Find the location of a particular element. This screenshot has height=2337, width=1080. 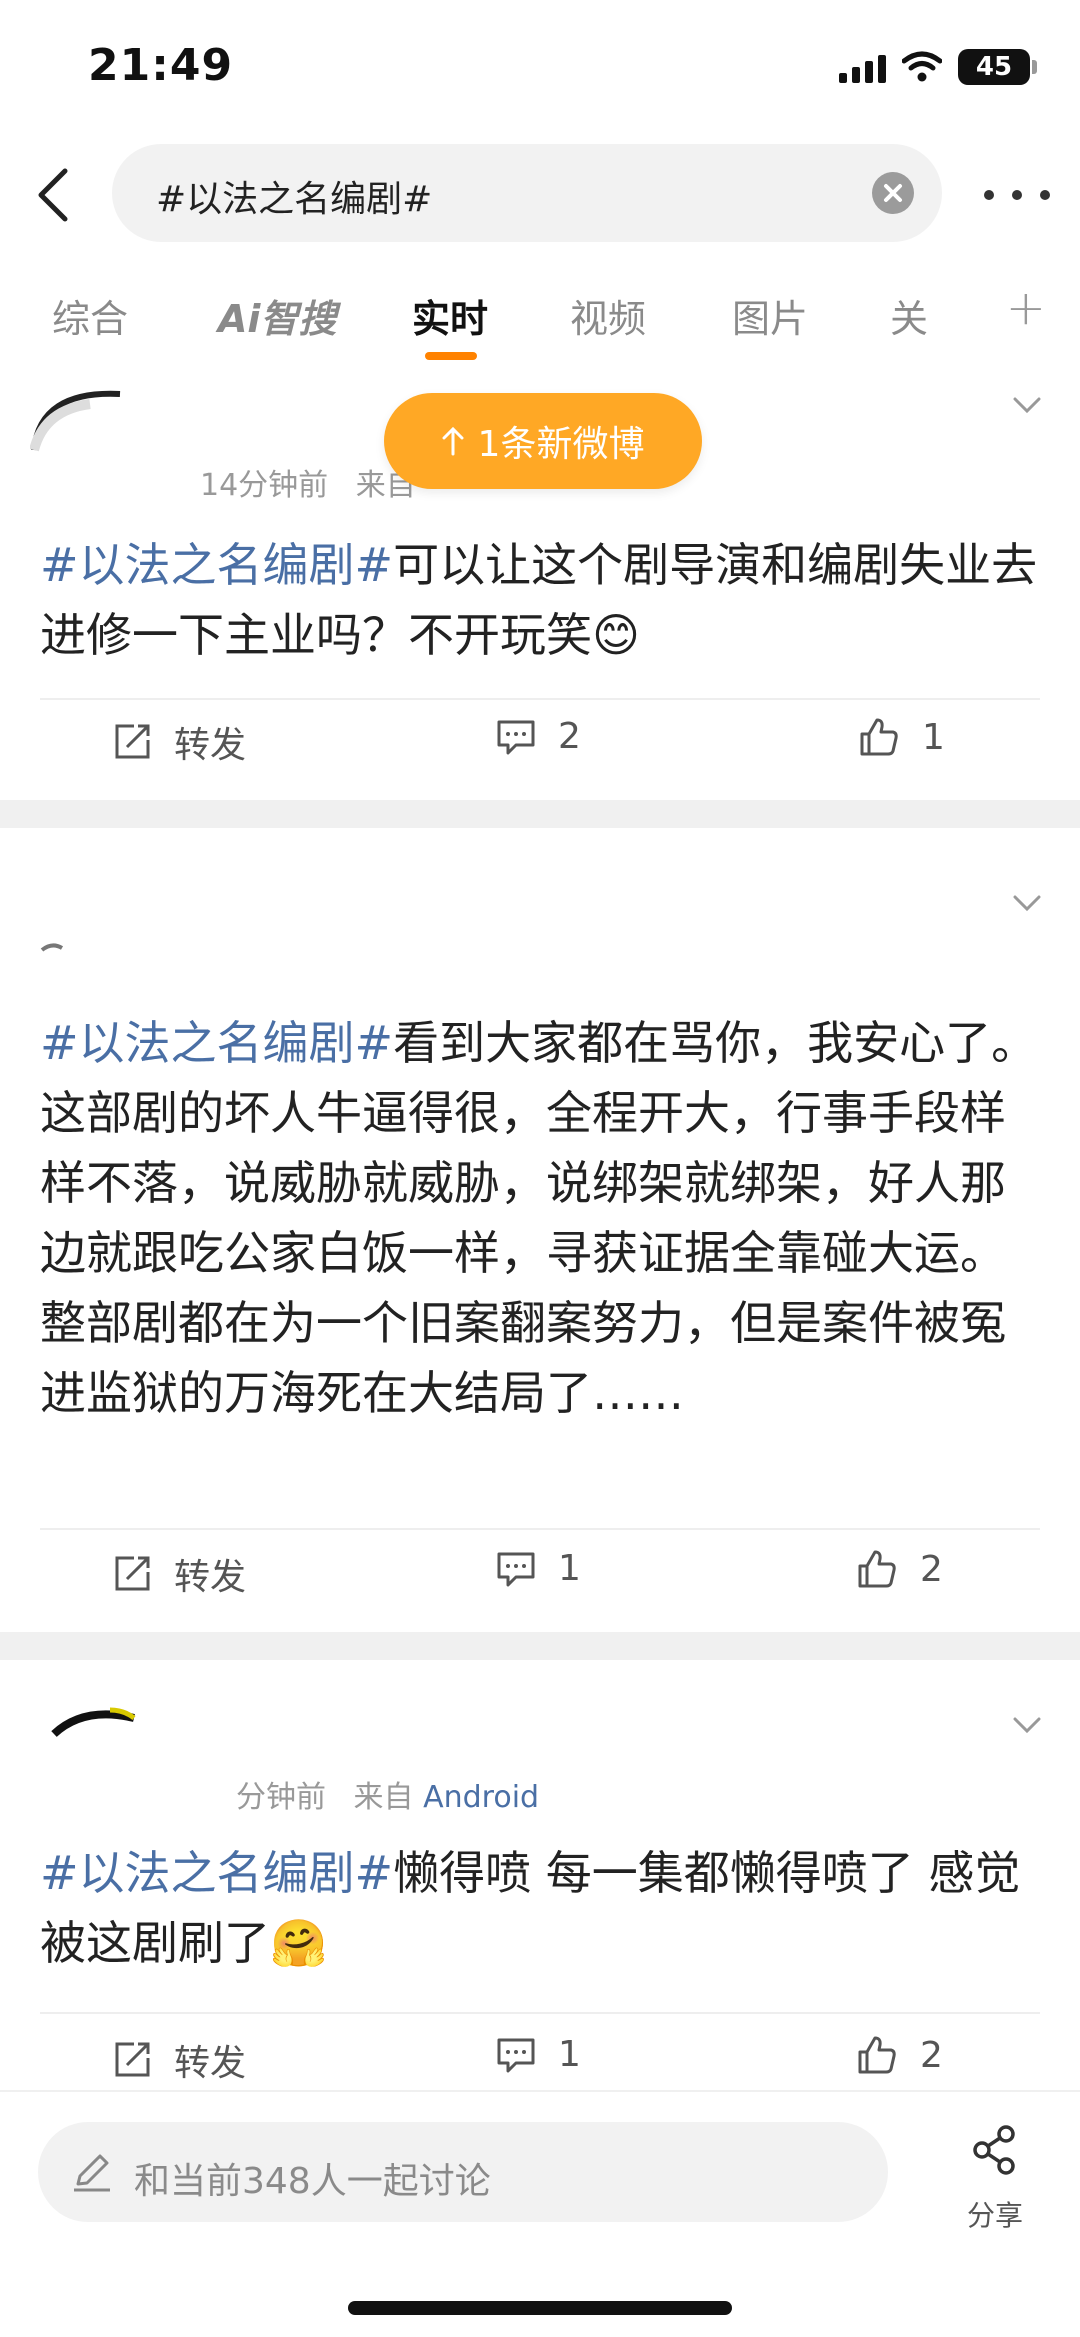

post-text: #以法之名编剧#懒得喷 每一集都懒得喷了 感觉被这剧刷了🤗 is located at coordinates (540, 1908).